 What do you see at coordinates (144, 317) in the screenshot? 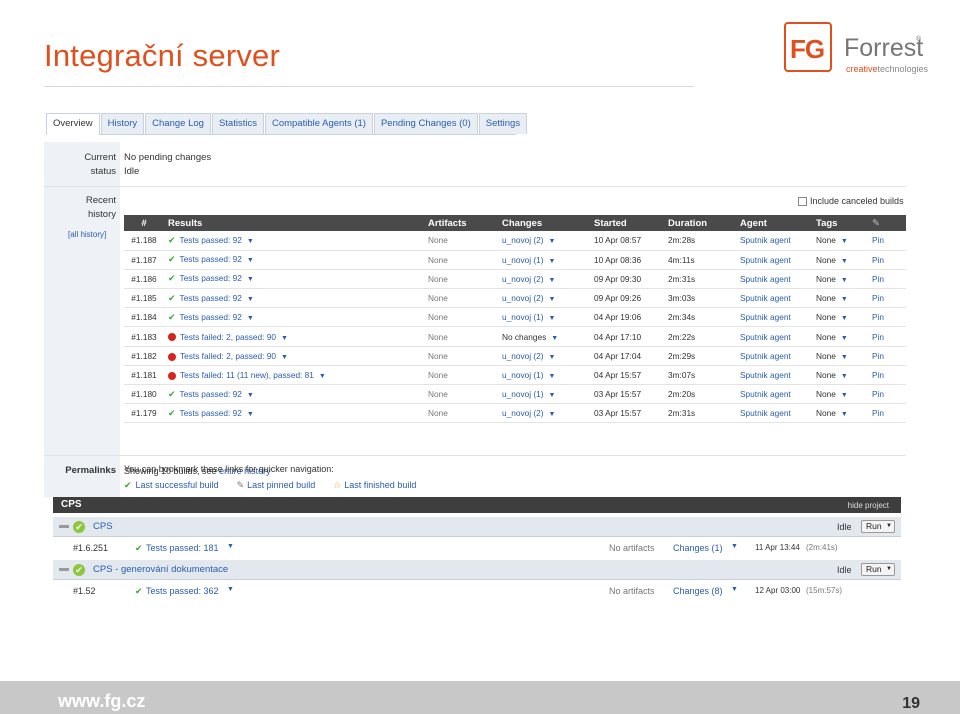
I see `build-number: #1.184` at bounding box center [144, 317].